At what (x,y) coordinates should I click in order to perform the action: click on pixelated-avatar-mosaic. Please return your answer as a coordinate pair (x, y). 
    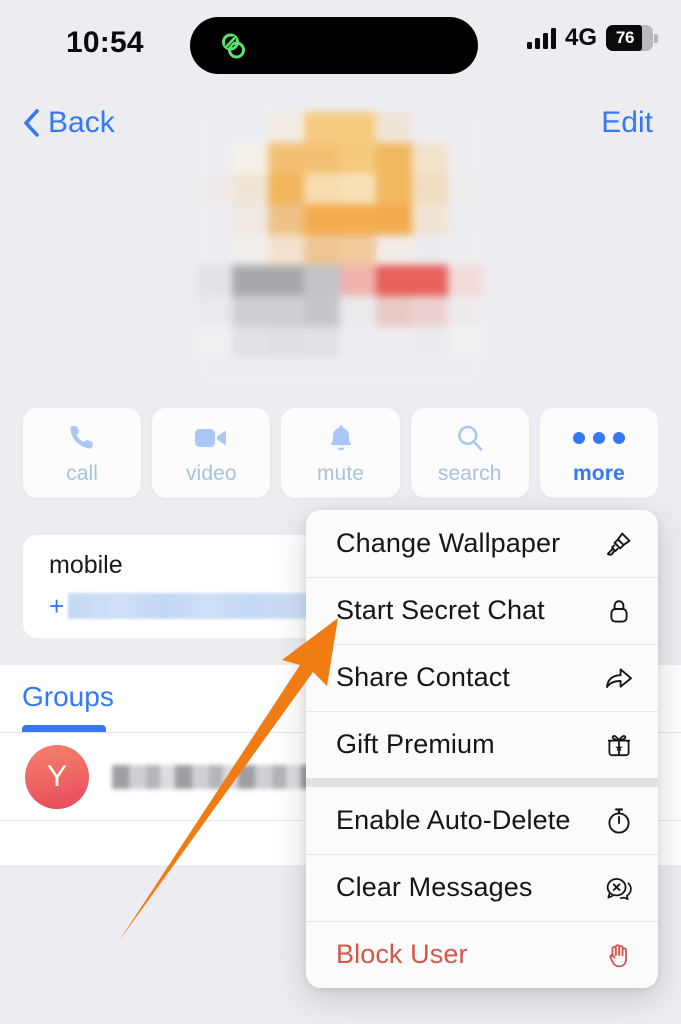
    Looking at the image, I should click on (340, 250).